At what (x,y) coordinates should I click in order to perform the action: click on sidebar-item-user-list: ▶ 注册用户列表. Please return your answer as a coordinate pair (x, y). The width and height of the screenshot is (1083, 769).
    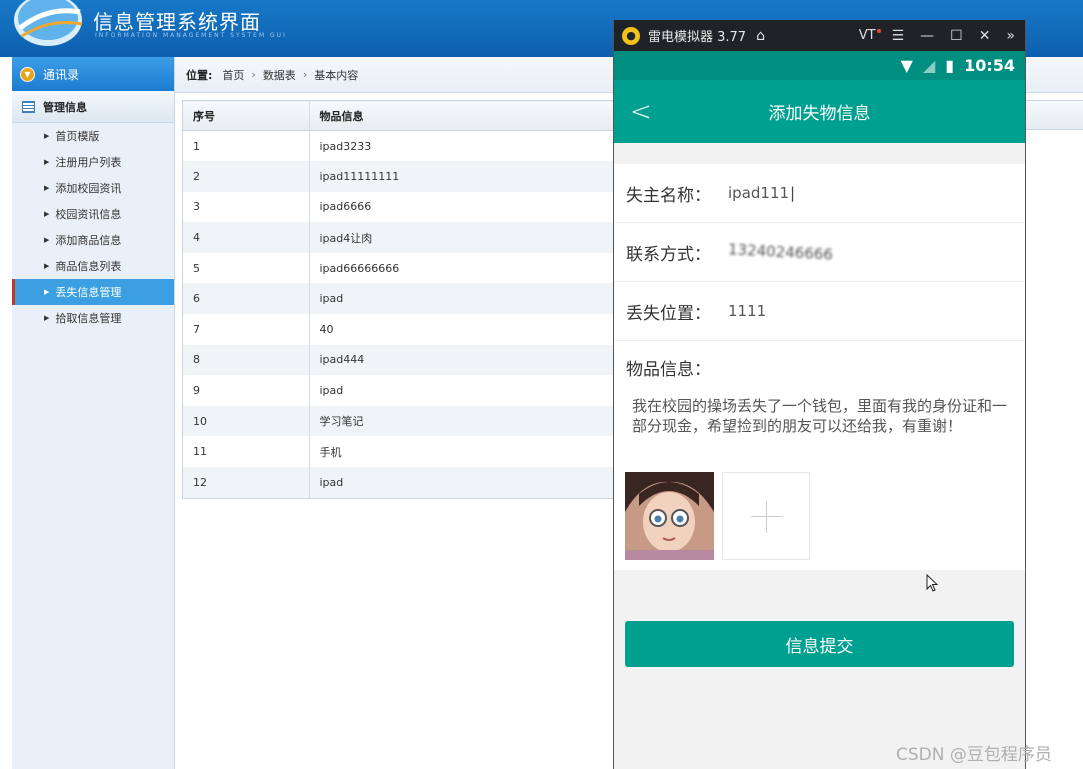
    Looking at the image, I should click on (93, 162).